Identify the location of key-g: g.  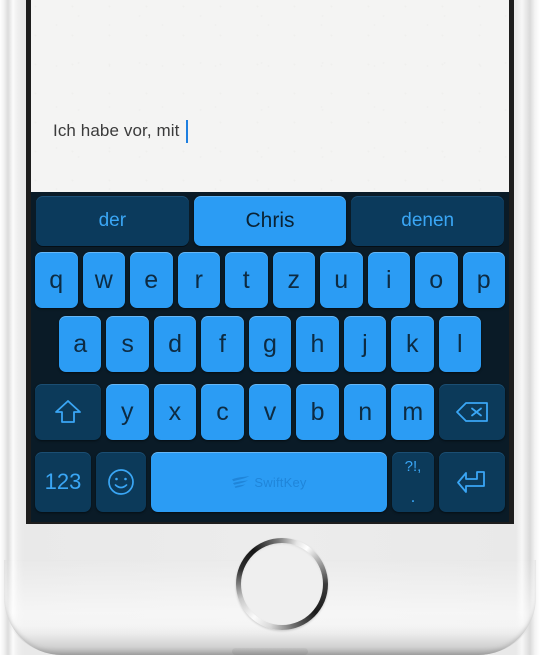
(270, 344).